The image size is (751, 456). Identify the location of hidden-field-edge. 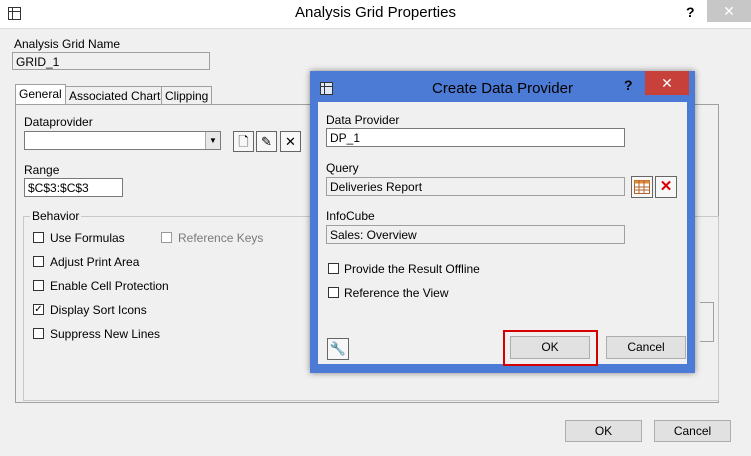
(707, 322).